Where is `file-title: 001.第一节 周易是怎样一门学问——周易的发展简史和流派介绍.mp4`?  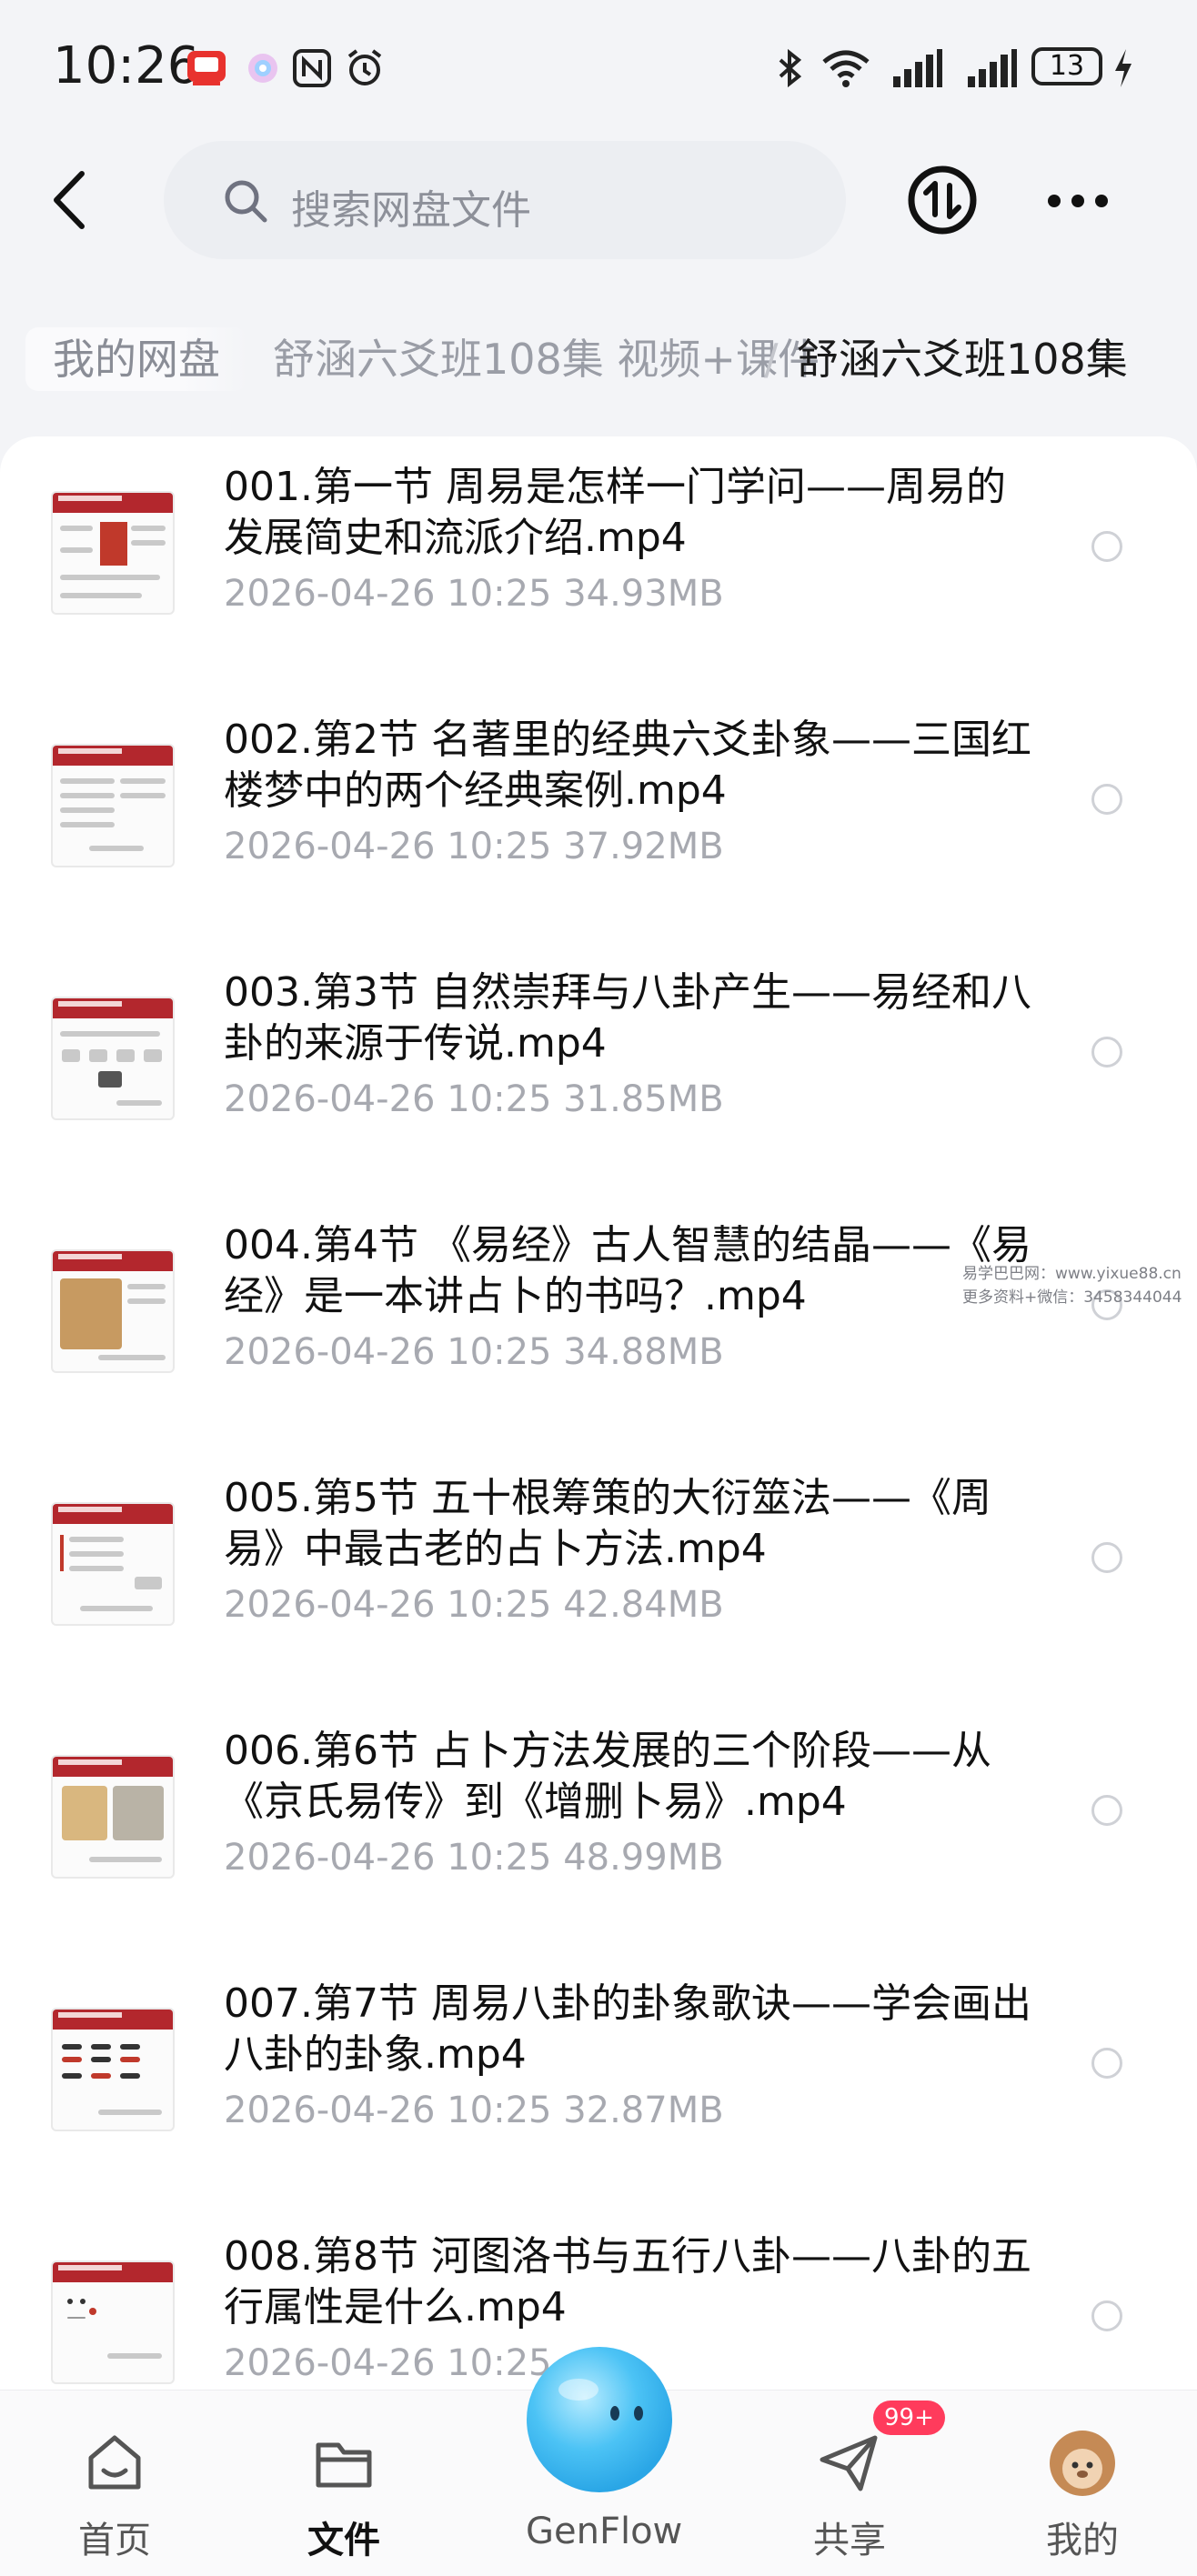
file-title: 001.第一节 周易是怎样一门学问——周易的发展简史和流派介绍.mp4 is located at coordinates (615, 512).